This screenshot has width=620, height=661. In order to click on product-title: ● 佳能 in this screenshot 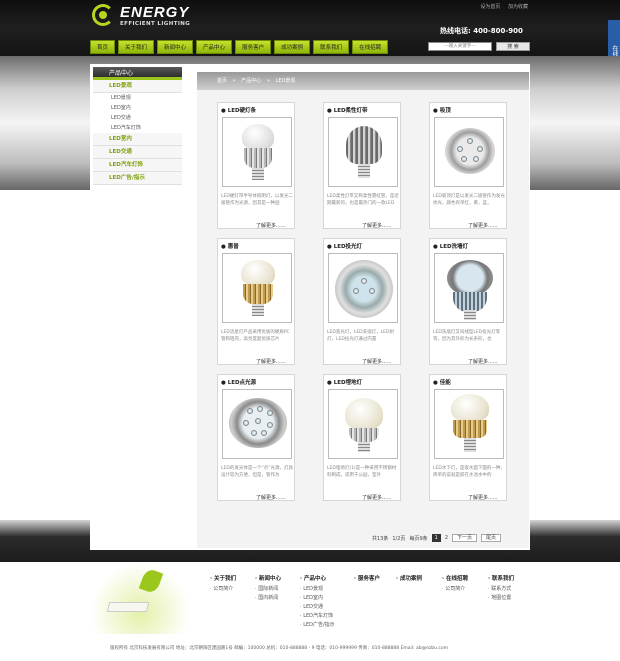, I will do `click(442, 382)`.